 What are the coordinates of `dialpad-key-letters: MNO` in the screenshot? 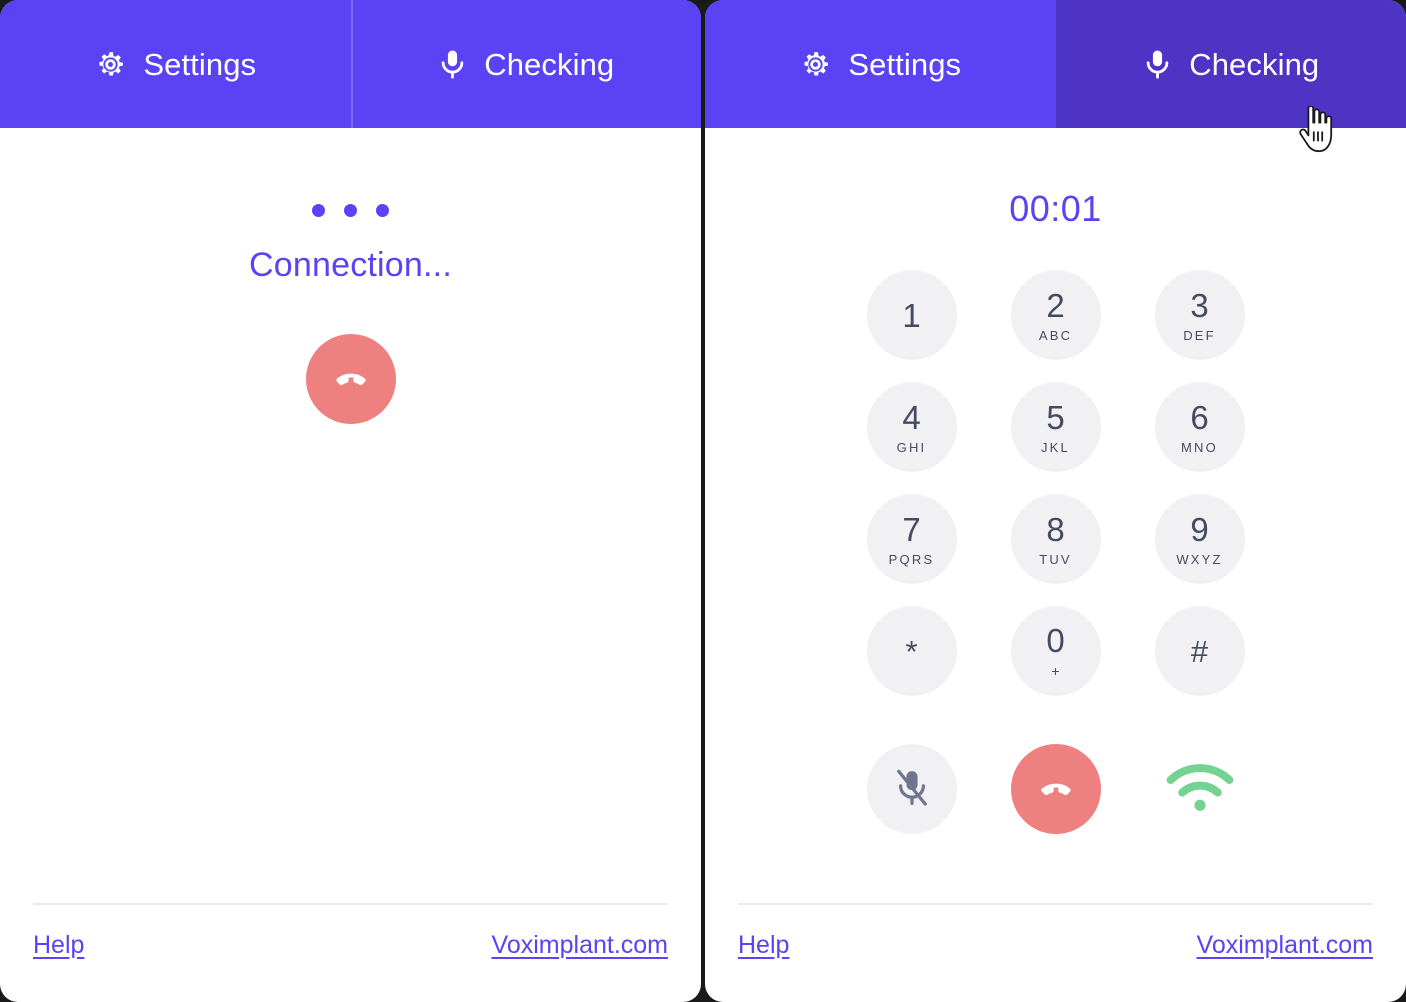 It's located at (1199, 447).